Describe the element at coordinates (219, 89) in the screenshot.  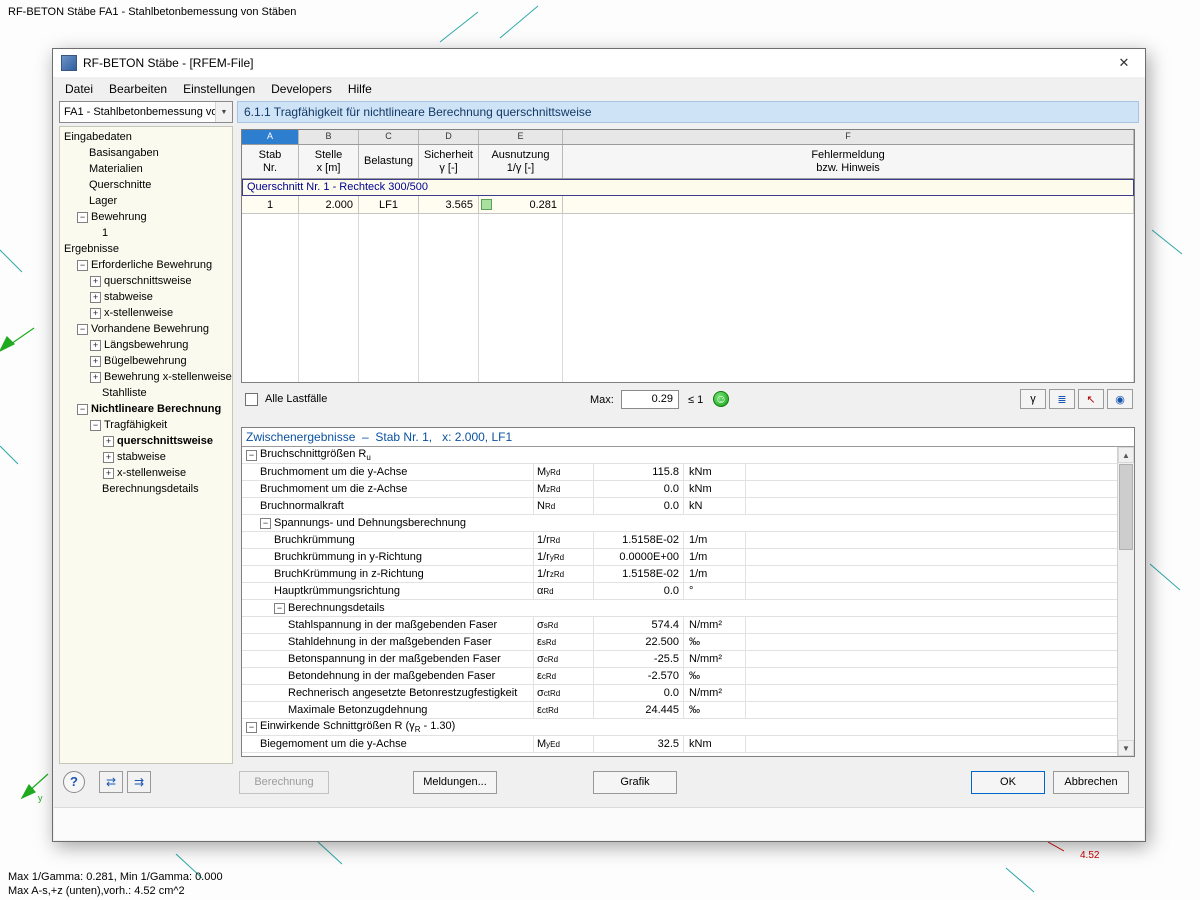
I see `menu-einstellungen: Einstellungen` at that location.